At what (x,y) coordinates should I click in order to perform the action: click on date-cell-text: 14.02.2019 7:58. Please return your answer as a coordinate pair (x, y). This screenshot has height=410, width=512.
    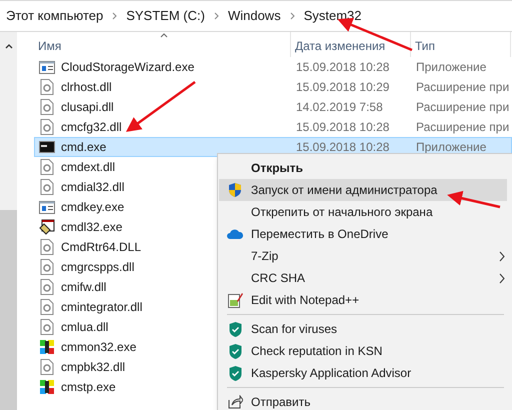
    Looking at the image, I should click on (339, 107).